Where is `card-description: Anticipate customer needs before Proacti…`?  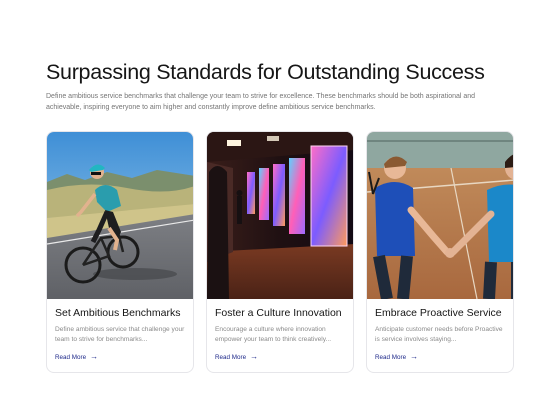
card-description: Anticipate customer needs before Proacti… is located at coordinates (439, 334).